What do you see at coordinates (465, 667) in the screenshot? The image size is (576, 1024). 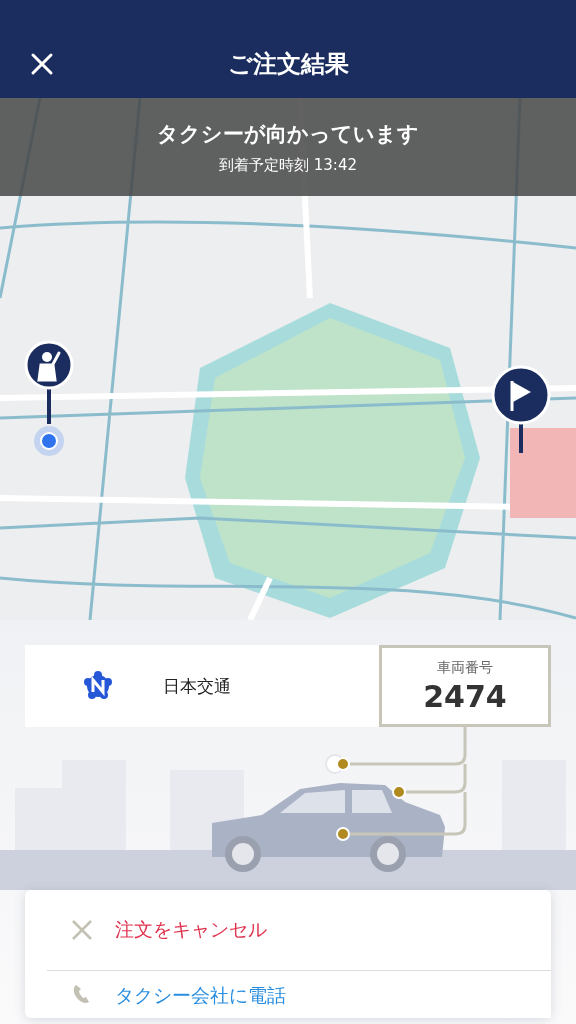 I see `vehicle-number-label: 車両番号` at bounding box center [465, 667].